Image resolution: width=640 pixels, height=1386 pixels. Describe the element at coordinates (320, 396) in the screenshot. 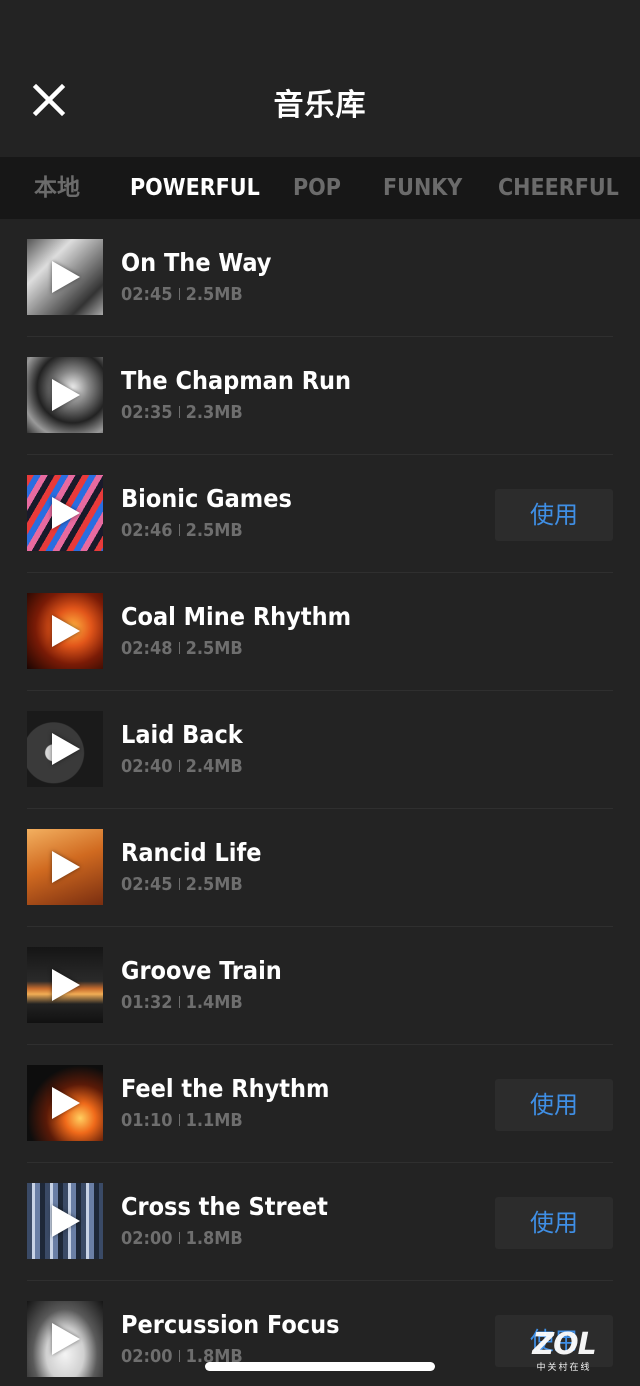

I see `track-row: The Chapman Run 02:35 2.3MB` at that location.